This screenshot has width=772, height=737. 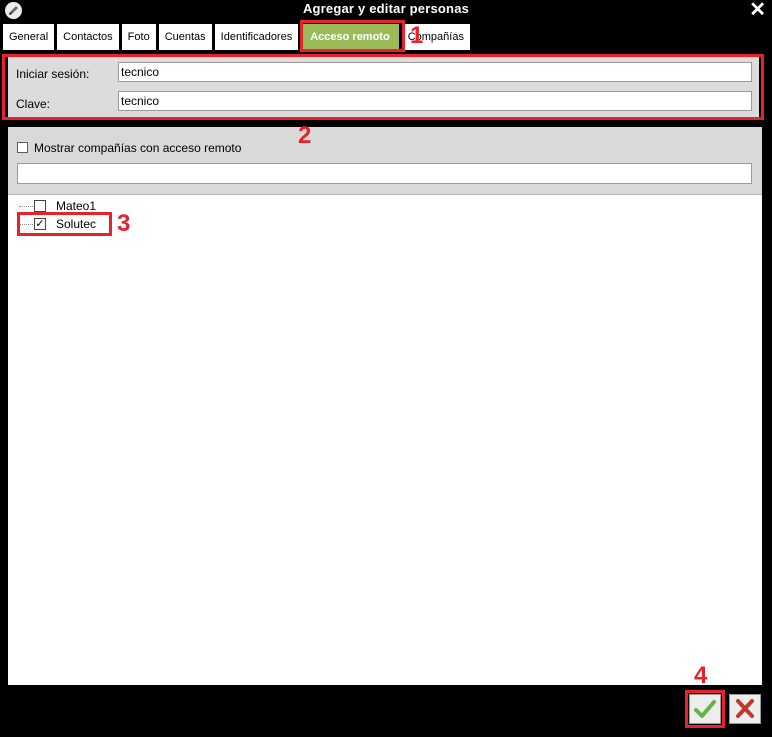 I want to click on tab-cuentas: Cuentas, so click(x=185, y=37).